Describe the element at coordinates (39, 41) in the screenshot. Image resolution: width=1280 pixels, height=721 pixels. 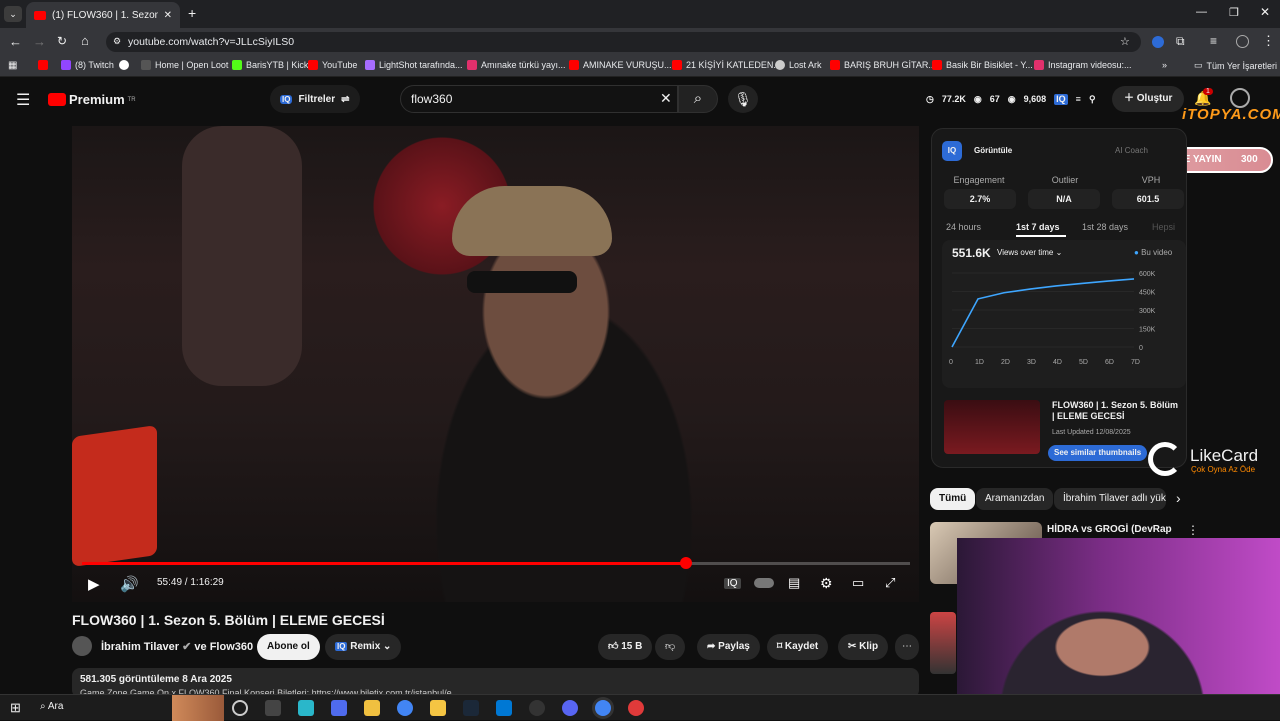
I see `forward-icon: →` at that location.